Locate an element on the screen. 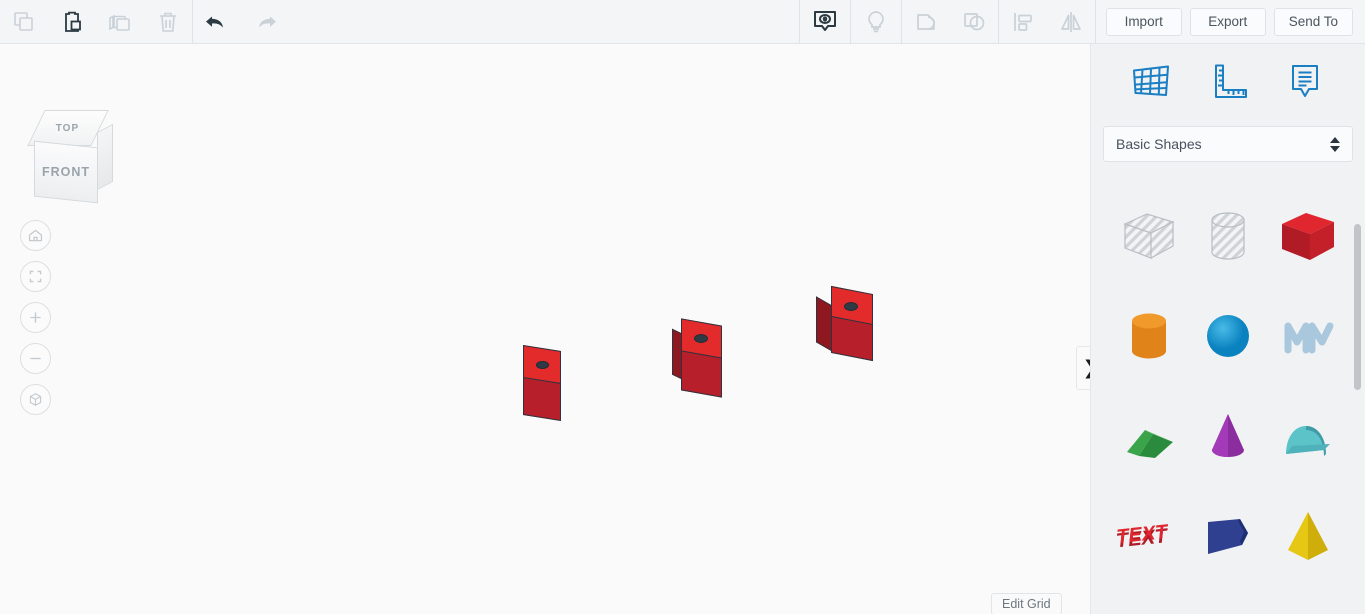  edit-tools-group is located at coordinates (96, 21).